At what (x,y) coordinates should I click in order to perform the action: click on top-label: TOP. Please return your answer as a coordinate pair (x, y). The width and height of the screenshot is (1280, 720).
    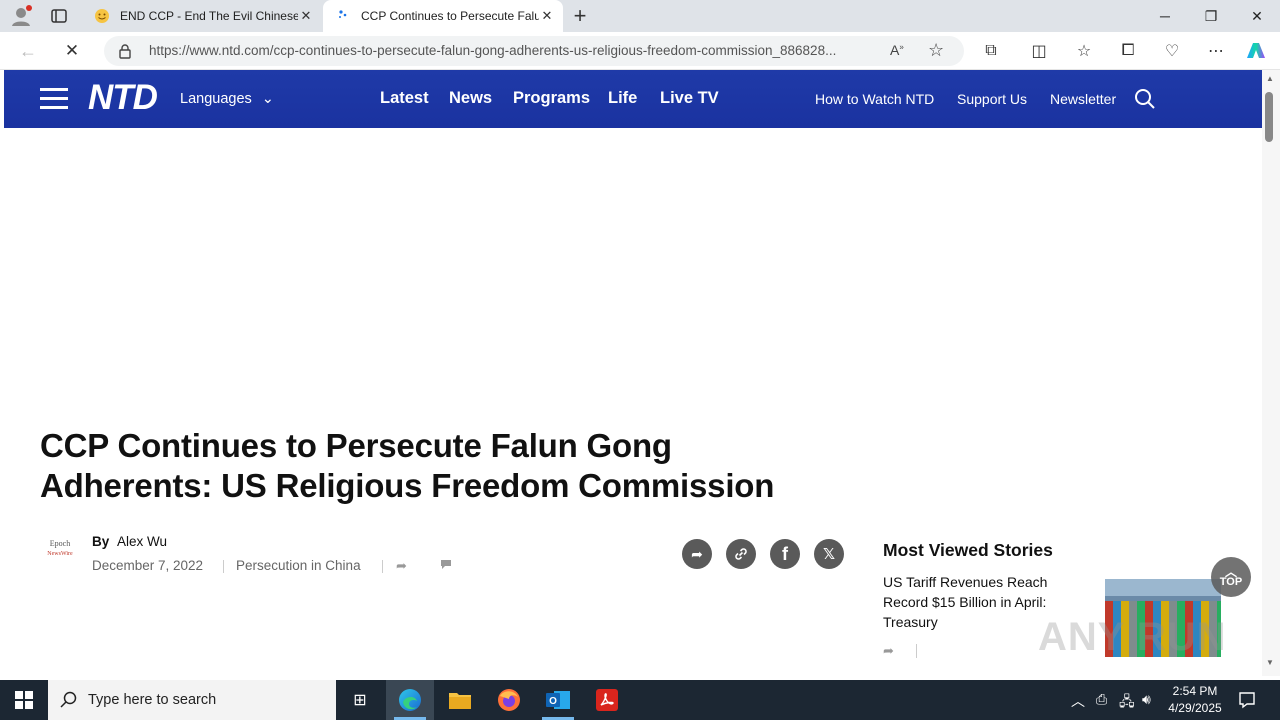
    Looking at the image, I should click on (1231, 582).